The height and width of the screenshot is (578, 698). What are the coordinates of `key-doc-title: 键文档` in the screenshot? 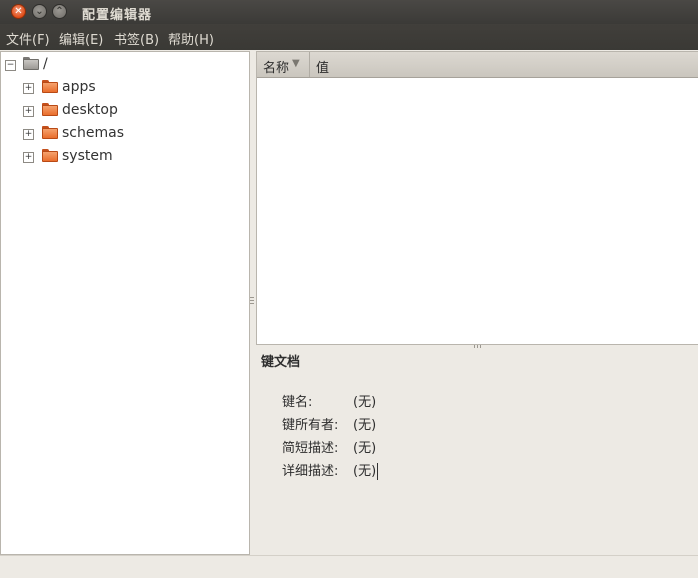 It's located at (281, 362).